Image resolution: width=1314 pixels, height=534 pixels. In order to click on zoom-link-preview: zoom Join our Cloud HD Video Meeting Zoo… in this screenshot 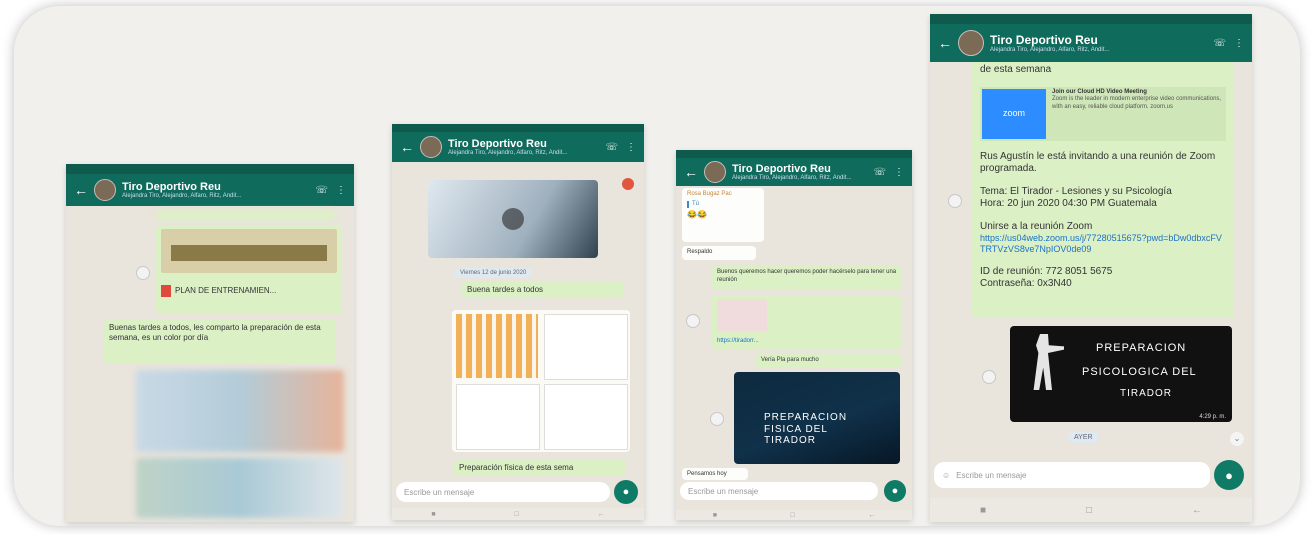, I will do `click(1103, 113)`.